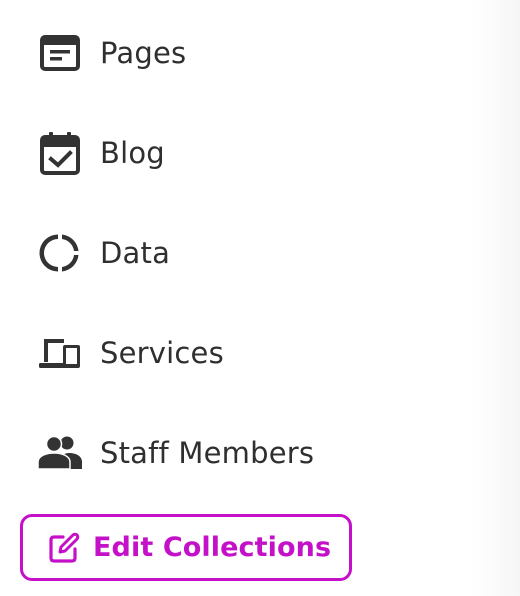 The width and height of the screenshot is (520, 596). I want to click on edit-icon, so click(64, 548).